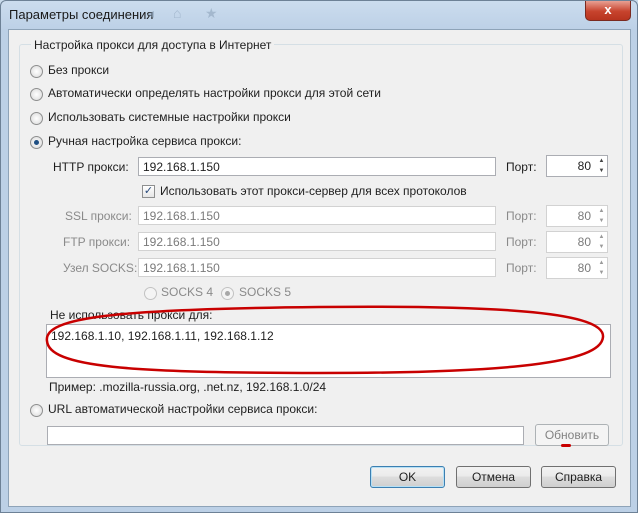 The width and height of the screenshot is (638, 513). Describe the element at coordinates (584, 242) in the screenshot. I see `ftp-port-value: 80` at that location.